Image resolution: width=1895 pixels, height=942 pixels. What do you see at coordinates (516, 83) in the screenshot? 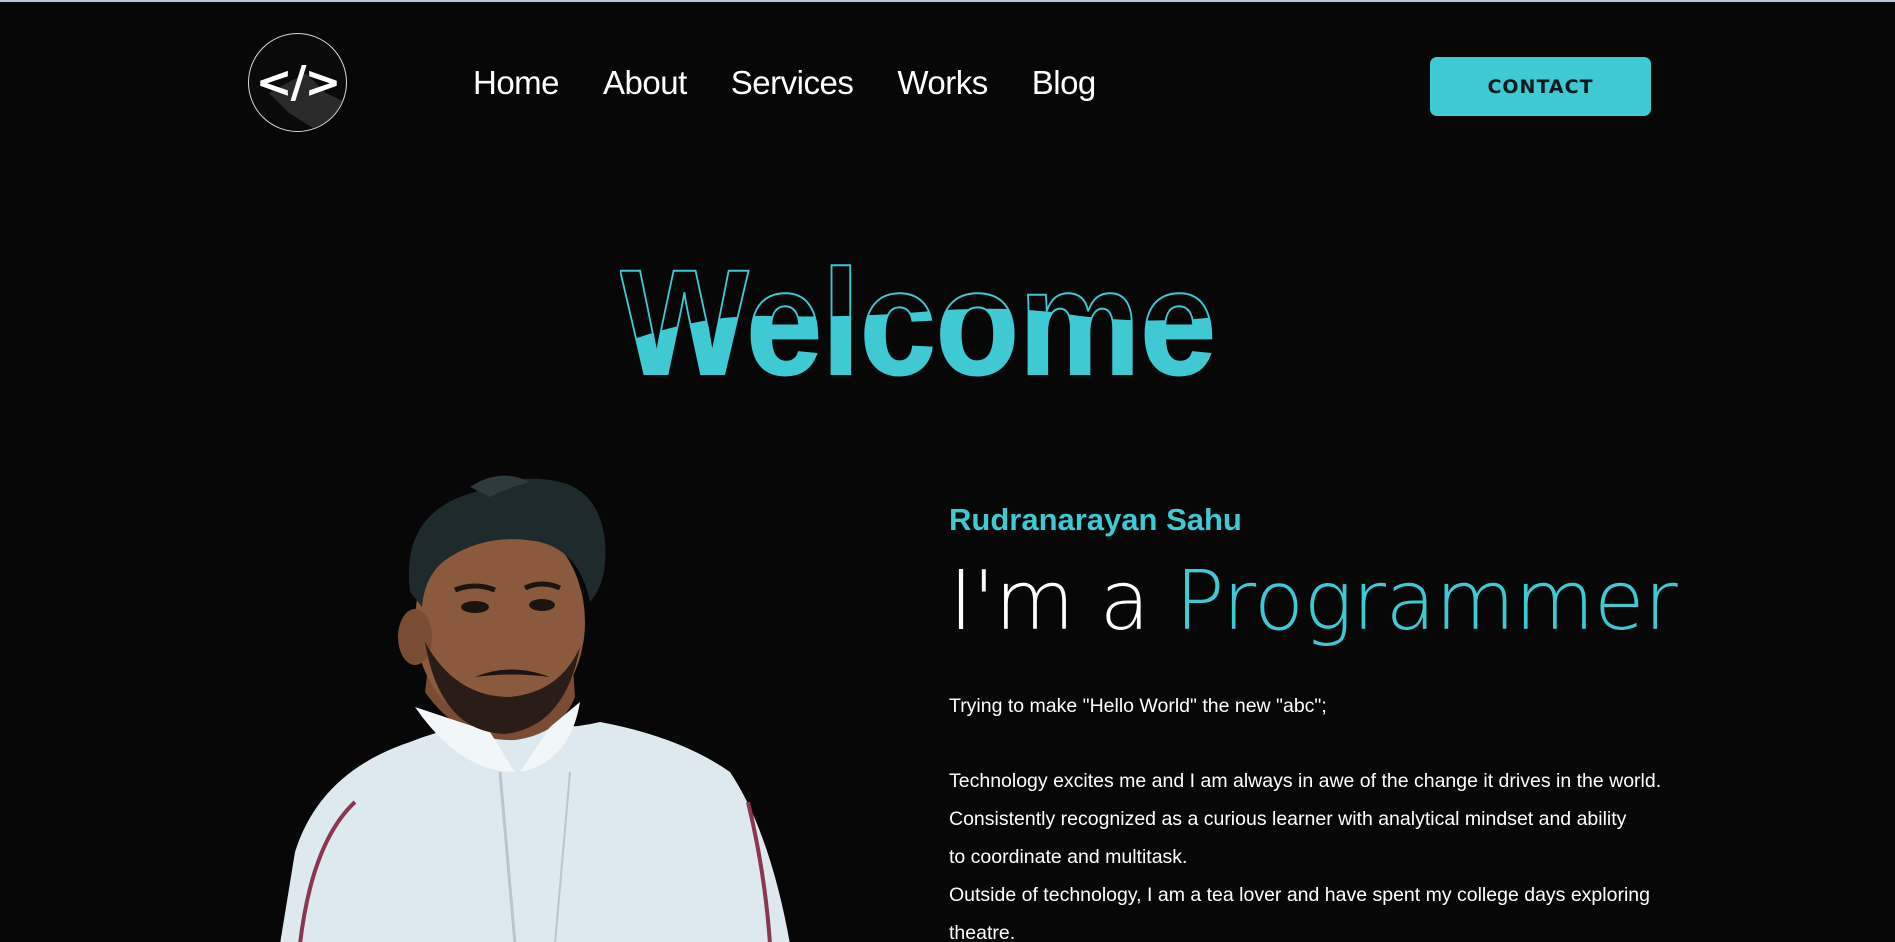
I see `nav-home: Home` at bounding box center [516, 83].